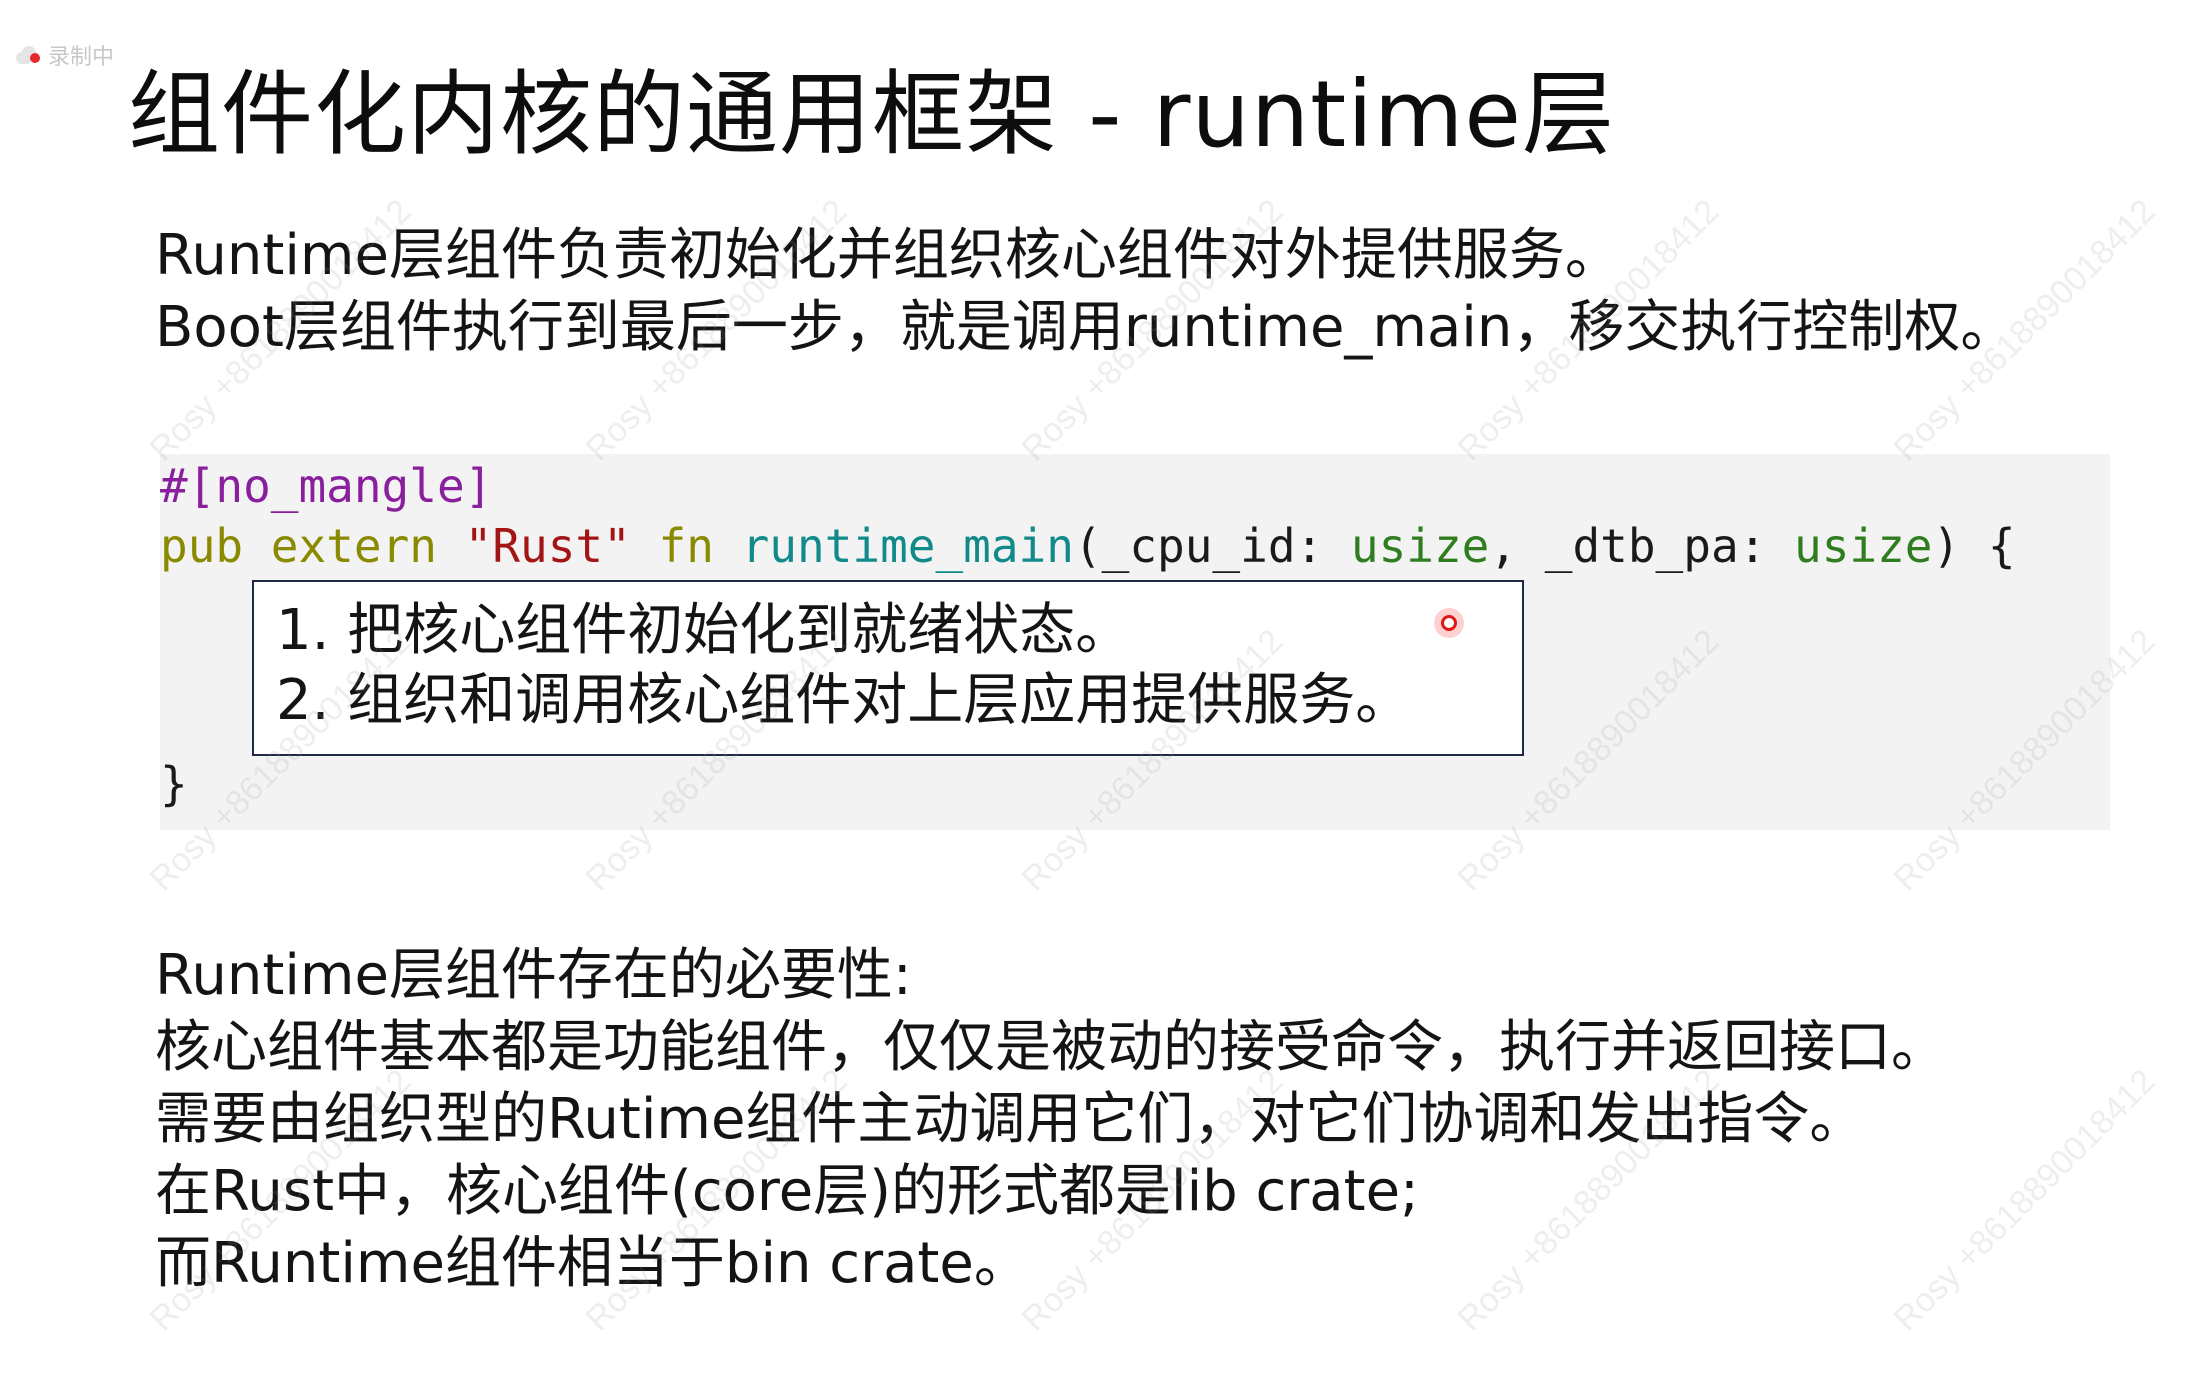  I want to click on code-function-name: runtime_main, so click(907, 546).